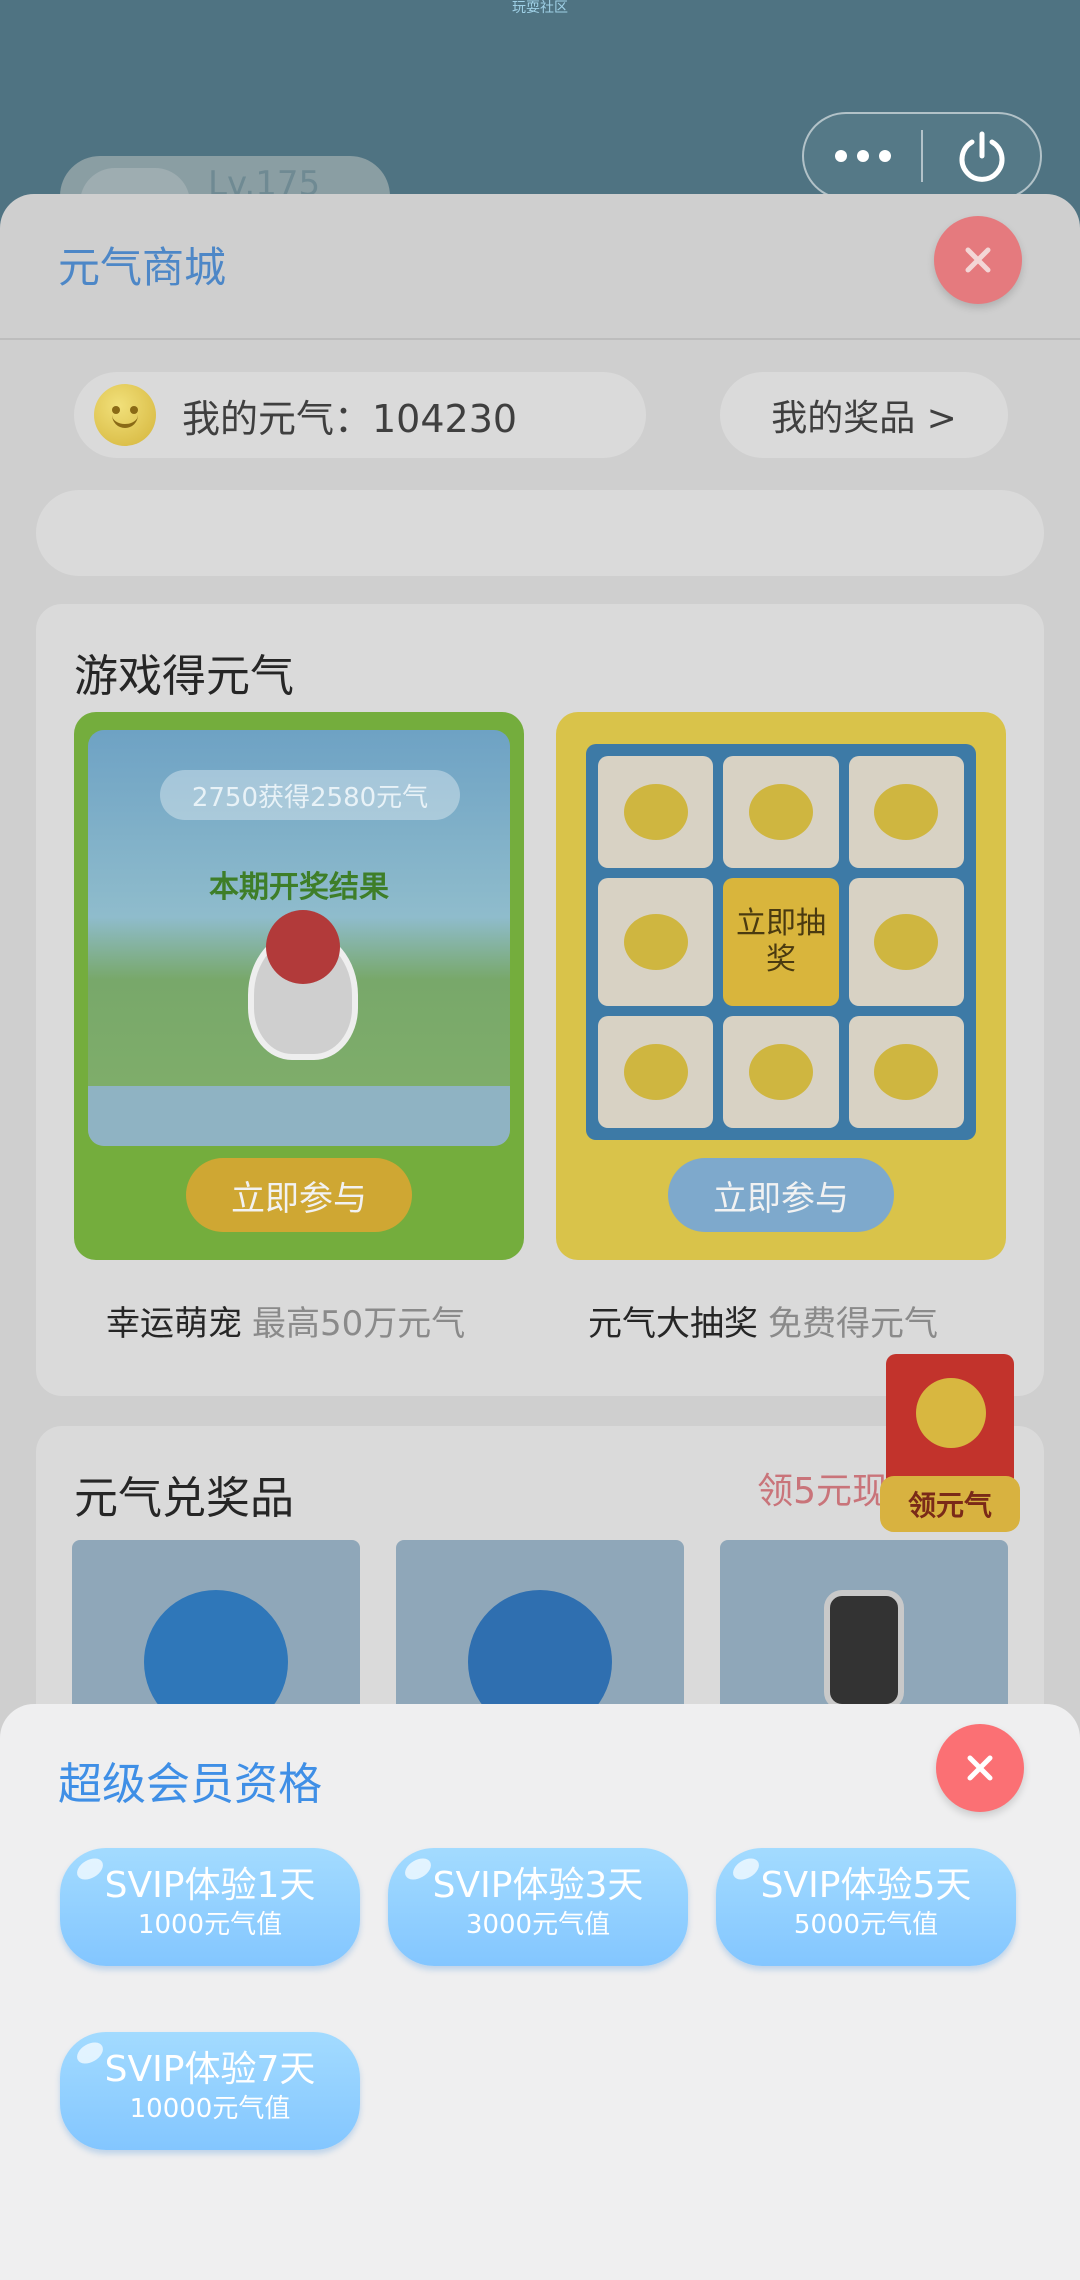 The image size is (1080, 2280). I want to click on lucky-pet-label: 幸运萌宠 最高50万元气, so click(285, 1320).